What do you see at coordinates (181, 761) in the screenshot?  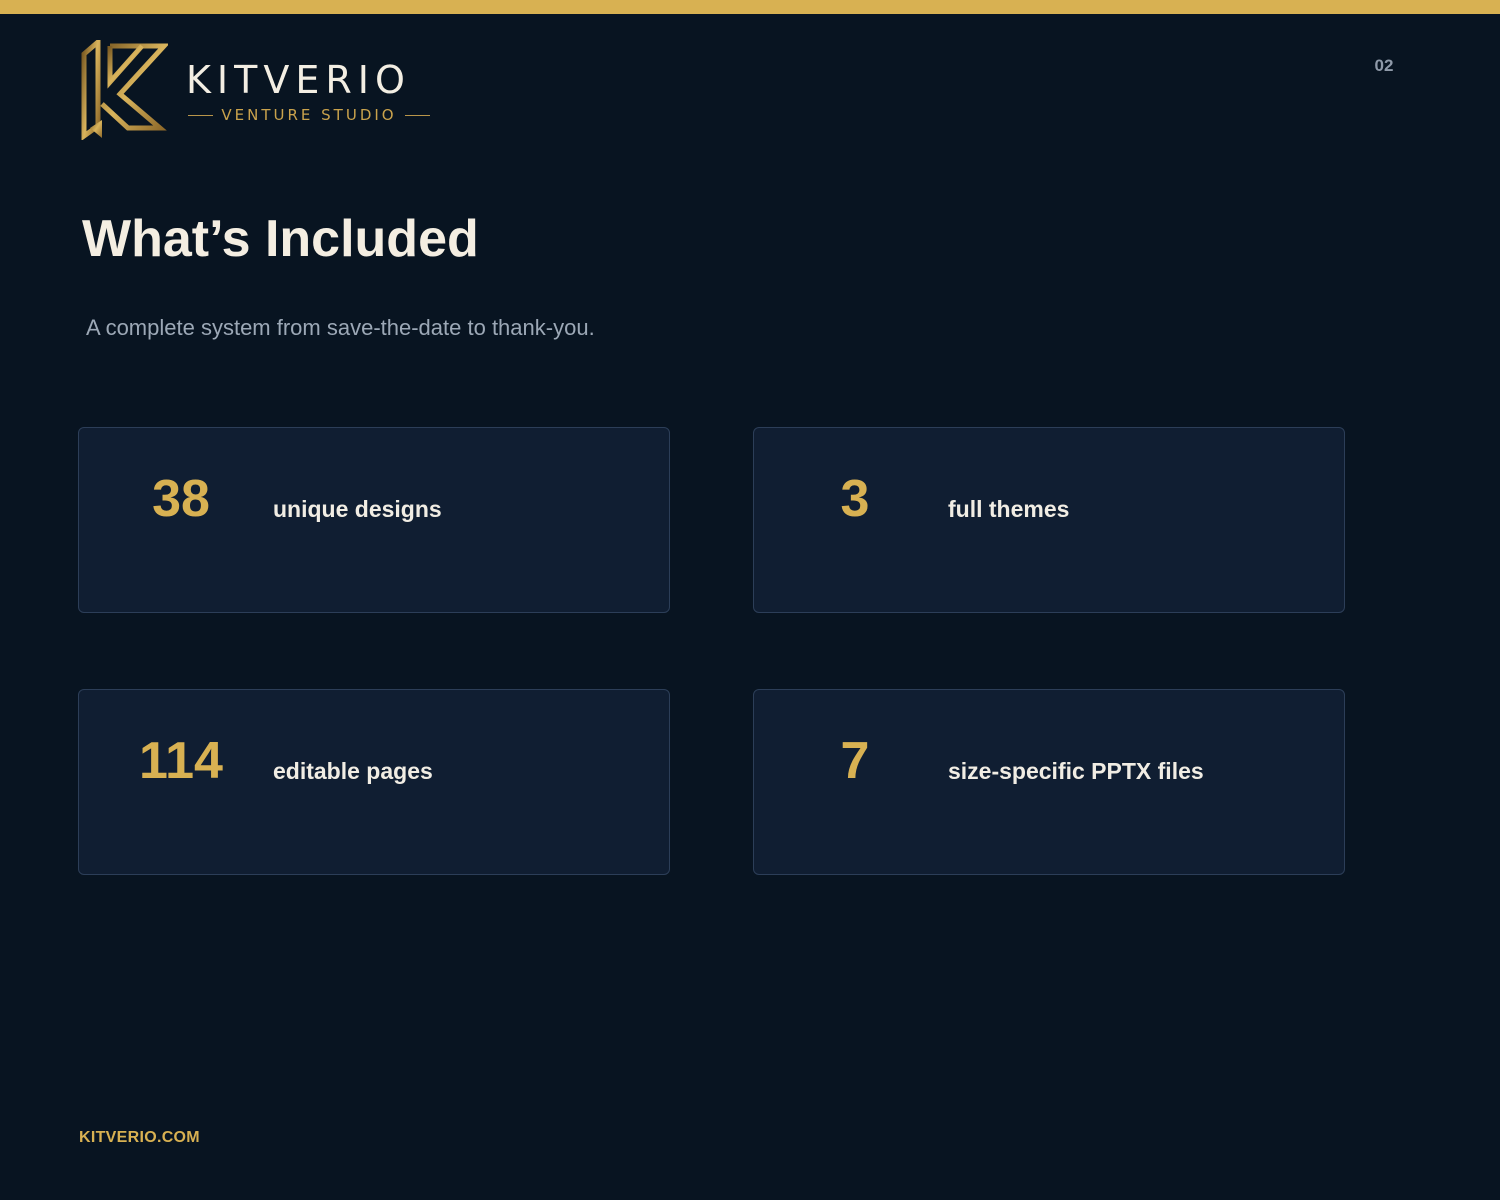 I see `stat-value: 114` at bounding box center [181, 761].